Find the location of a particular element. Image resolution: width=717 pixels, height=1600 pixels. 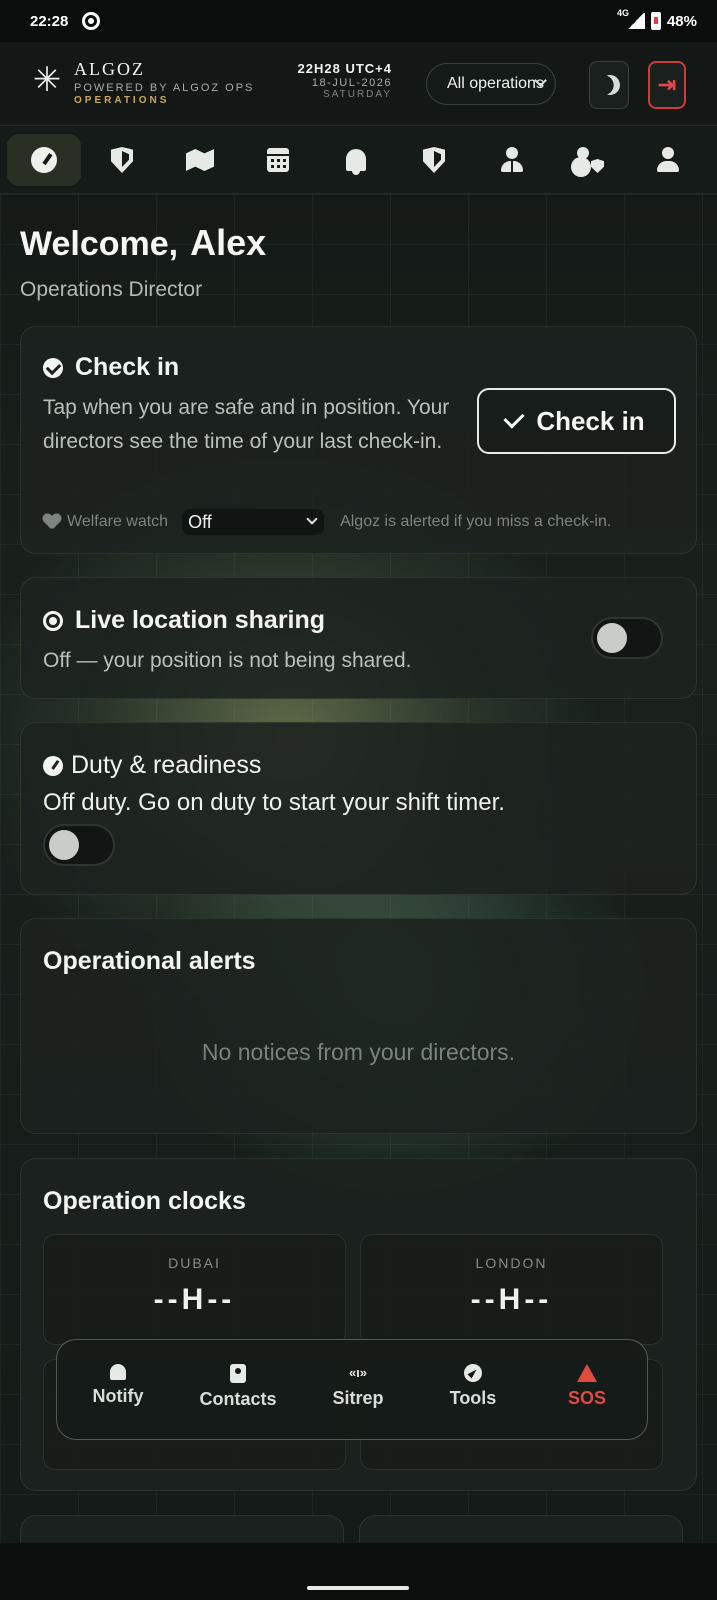

chrome-icon is located at coordinates (91, 21).